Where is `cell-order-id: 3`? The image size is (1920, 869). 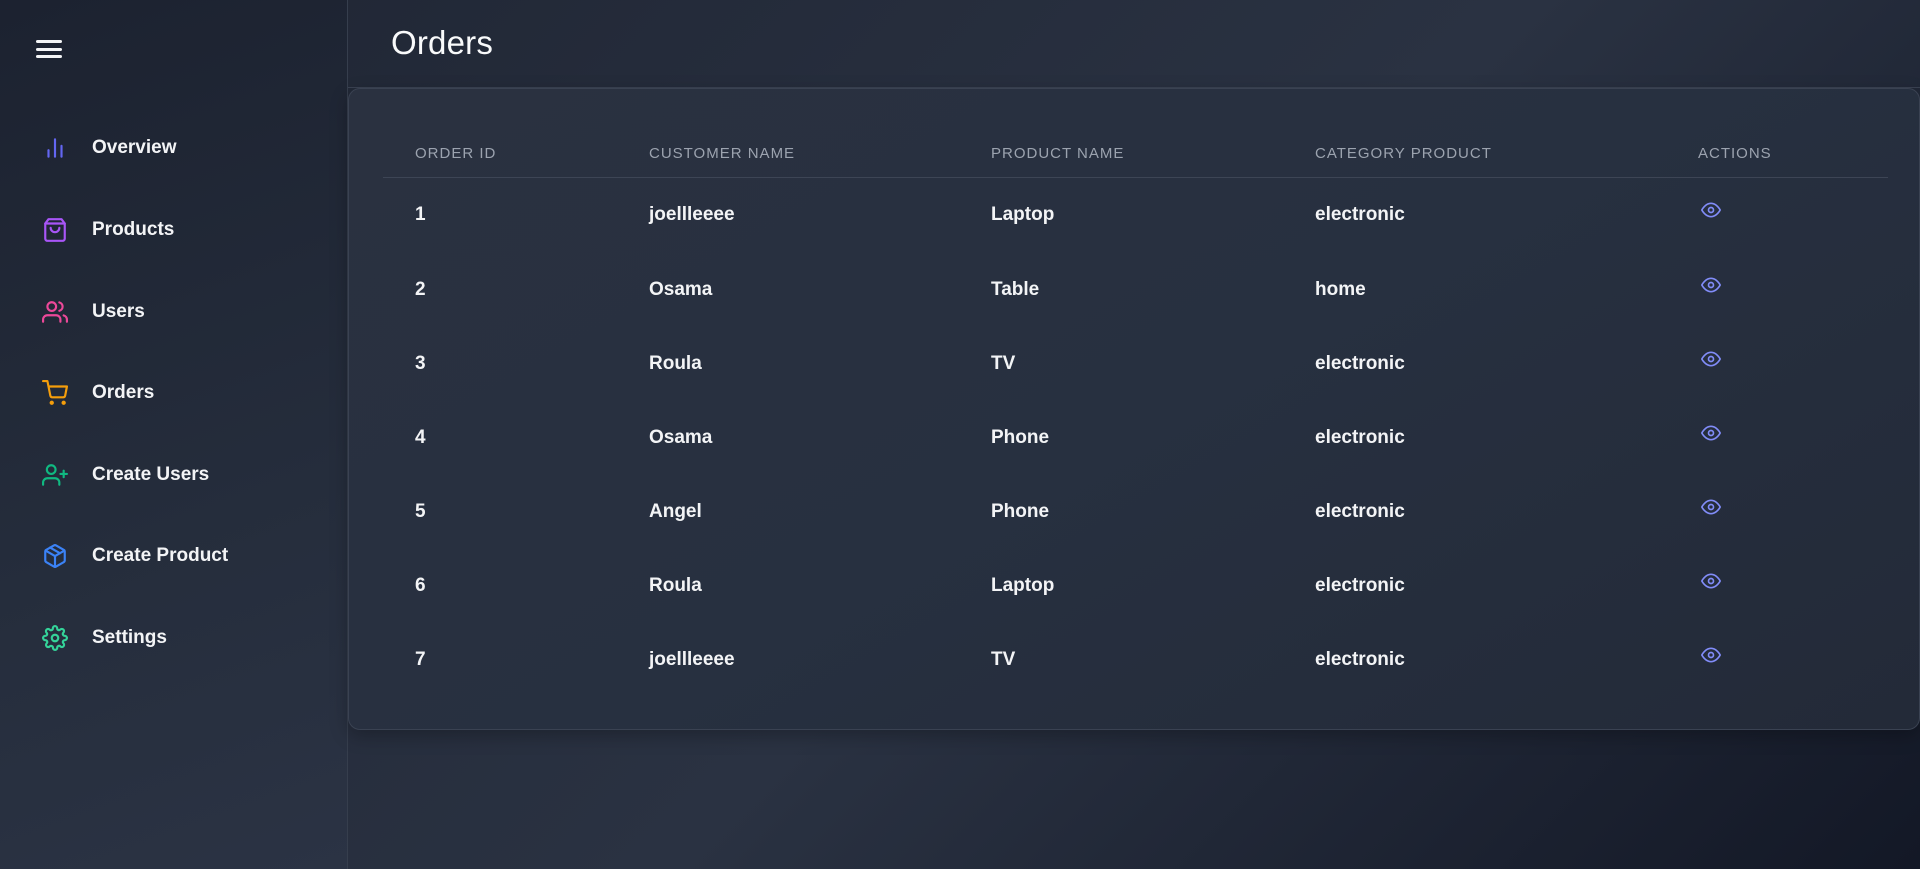 cell-order-id: 3 is located at coordinates (420, 363).